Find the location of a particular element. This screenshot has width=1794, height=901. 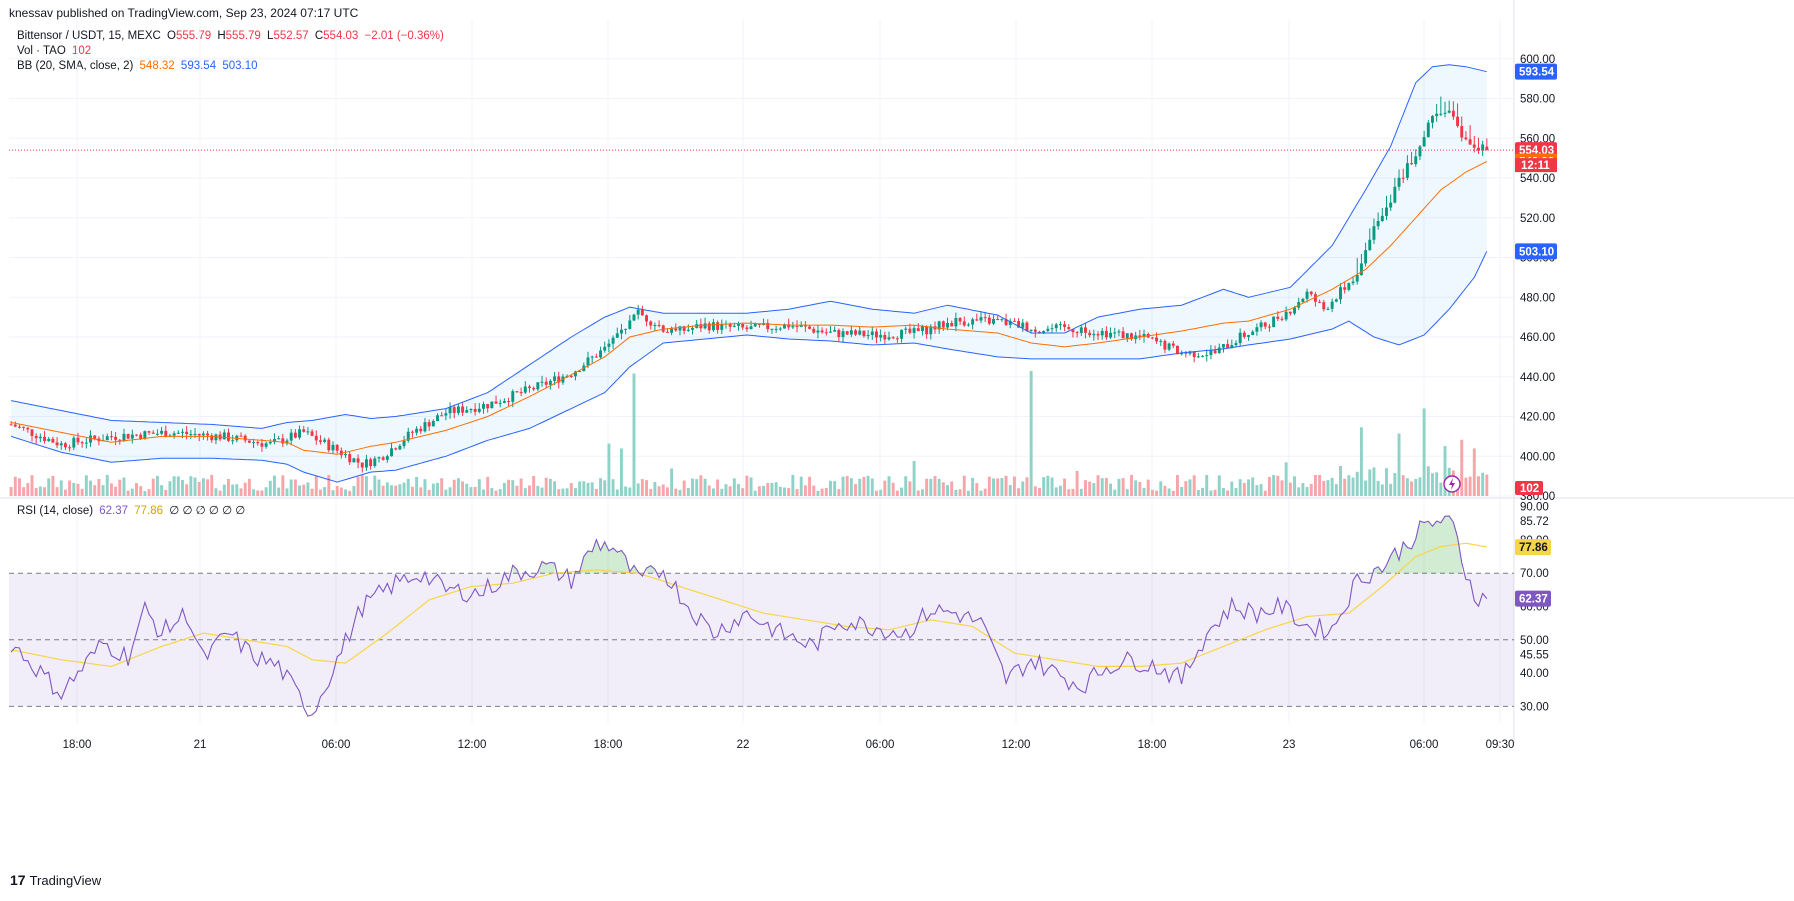

rsi-axis-label: 40.00 is located at coordinates (1534, 674).